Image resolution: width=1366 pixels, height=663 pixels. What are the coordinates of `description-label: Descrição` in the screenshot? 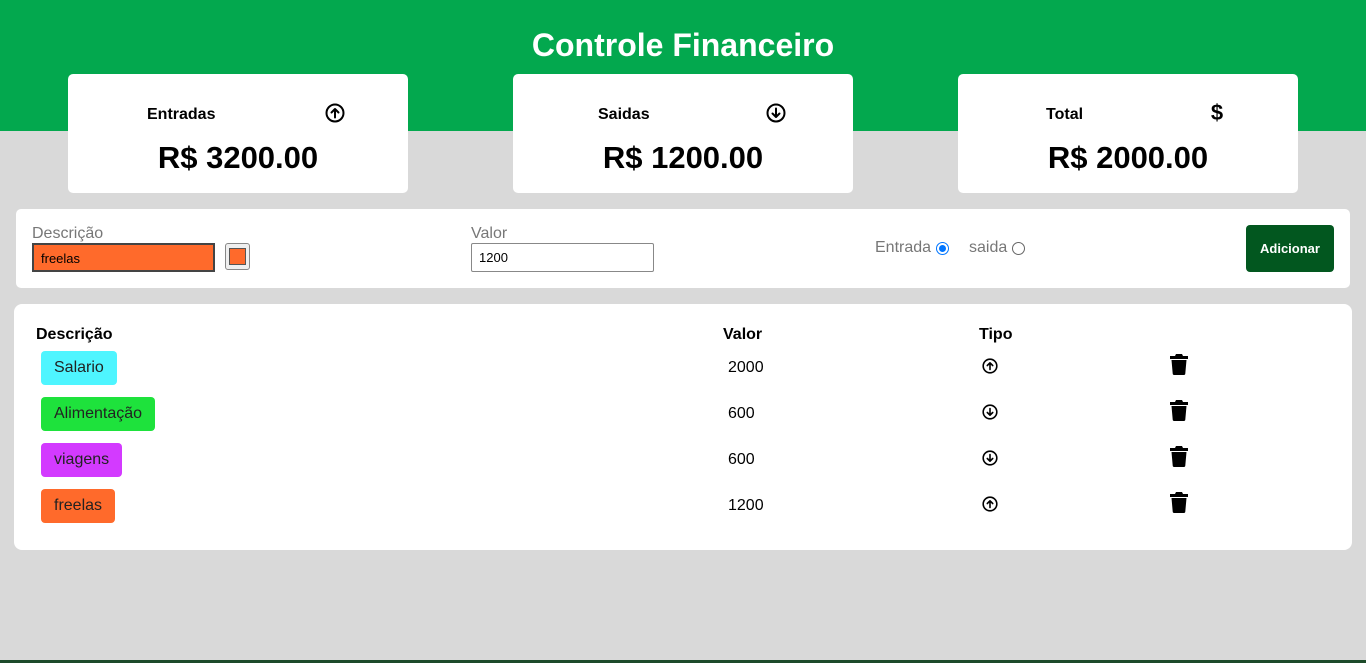 It's located at (68, 233).